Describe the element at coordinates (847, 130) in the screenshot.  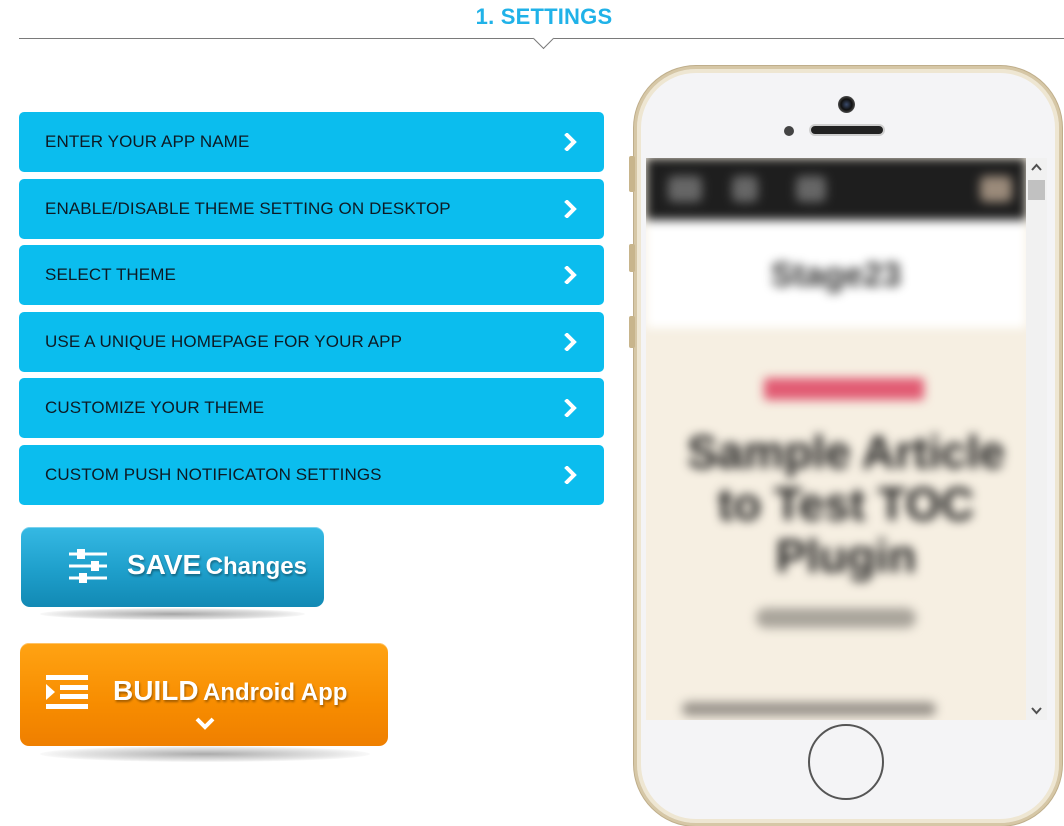
I see `phone-speaker` at that location.